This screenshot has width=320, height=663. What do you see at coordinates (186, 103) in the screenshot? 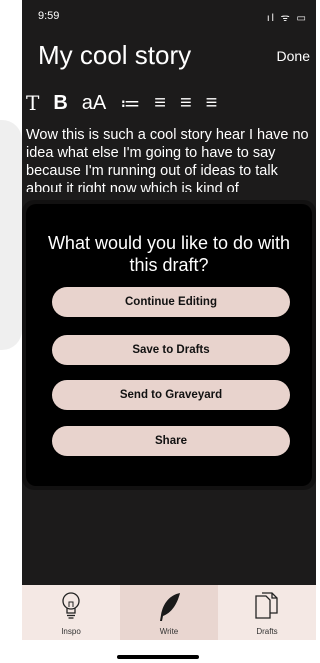
I see `align-center-icon: ≡` at bounding box center [186, 103].